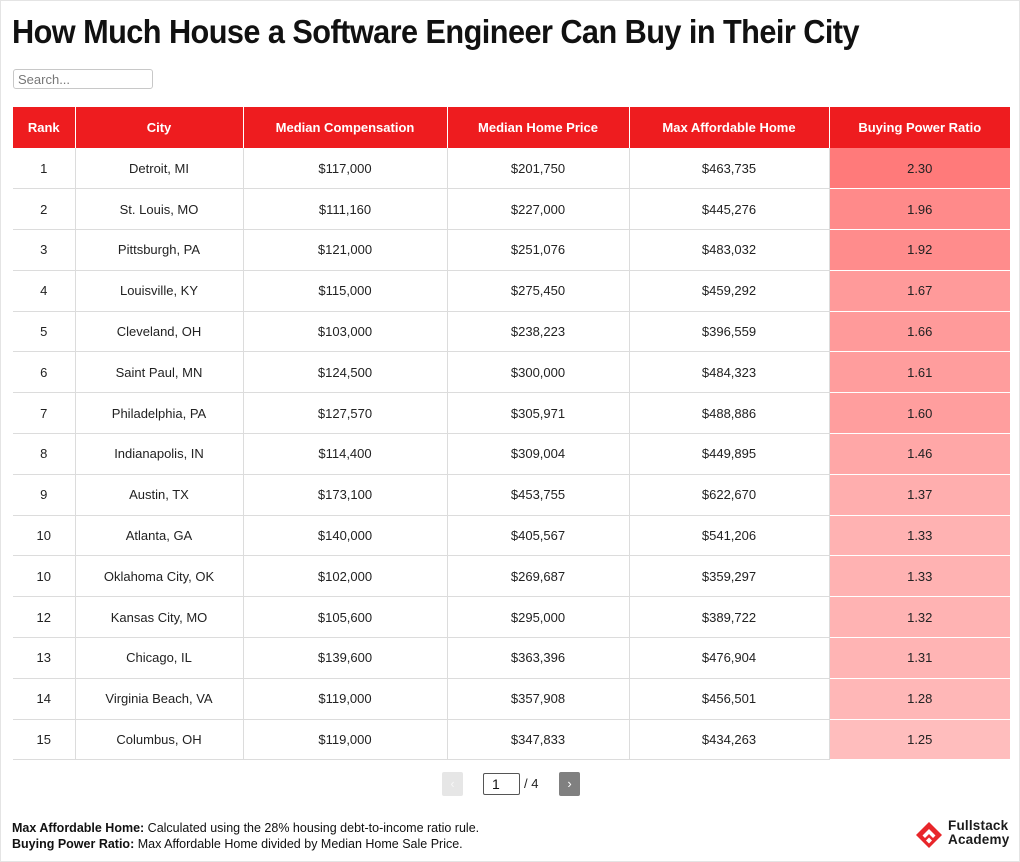  I want to click on cell-median-home-price: $347,833, so click(537, 740).